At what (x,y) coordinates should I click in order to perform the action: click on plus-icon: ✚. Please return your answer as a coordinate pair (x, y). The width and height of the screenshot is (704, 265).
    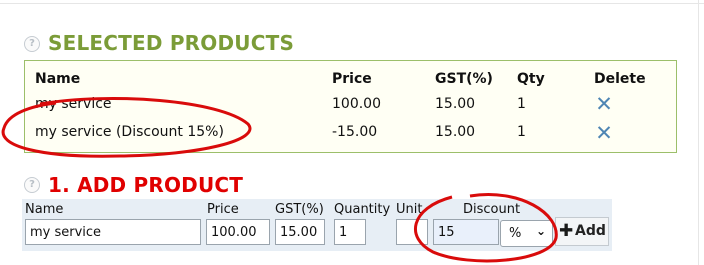
    Looking at the image, I should click on (566, 231).